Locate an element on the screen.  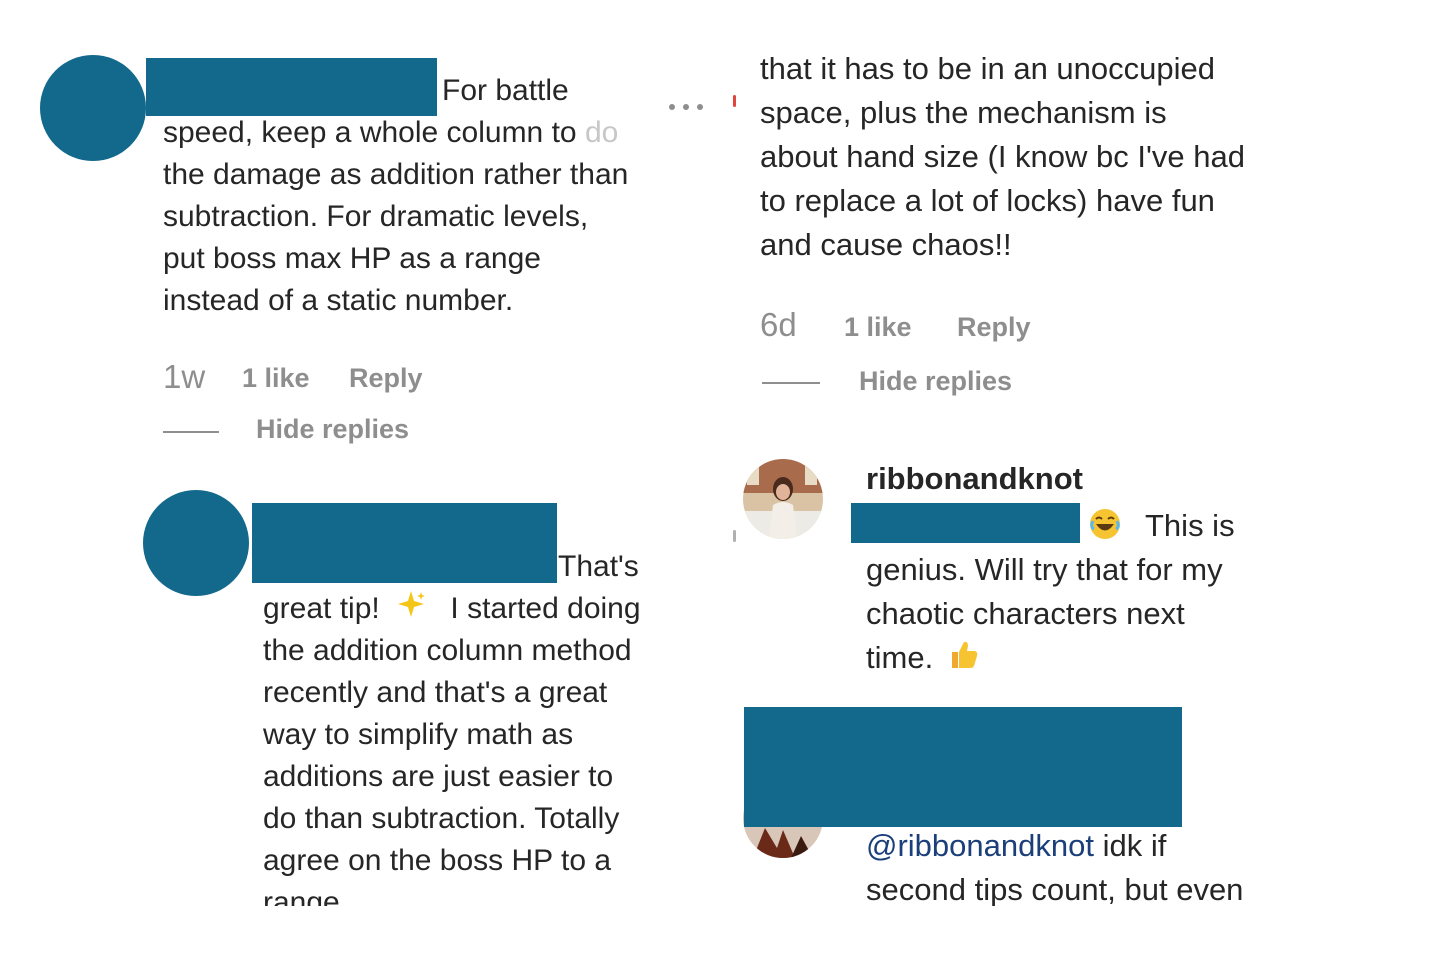
reply-text-line: That's is located at coordinates (598, 566).